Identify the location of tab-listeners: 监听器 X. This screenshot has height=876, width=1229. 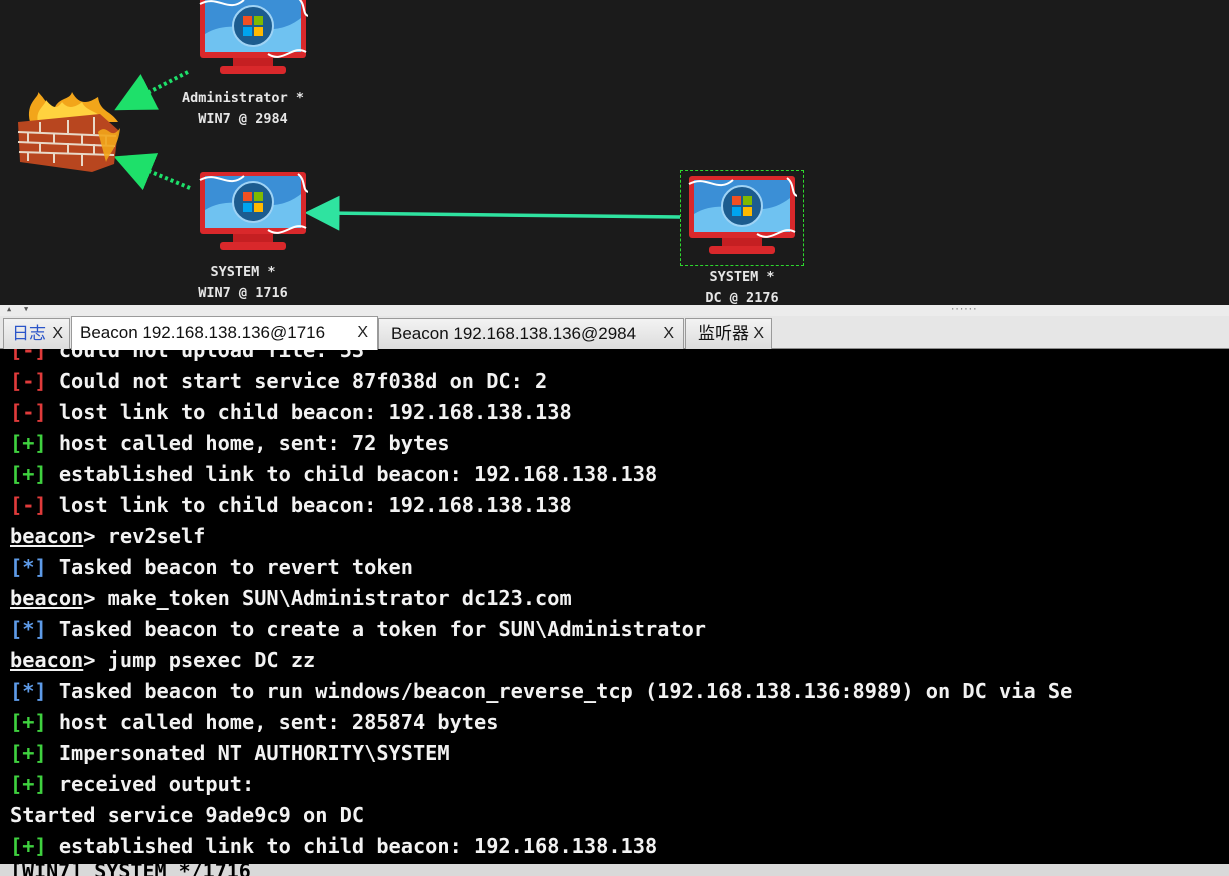
(728, 333).